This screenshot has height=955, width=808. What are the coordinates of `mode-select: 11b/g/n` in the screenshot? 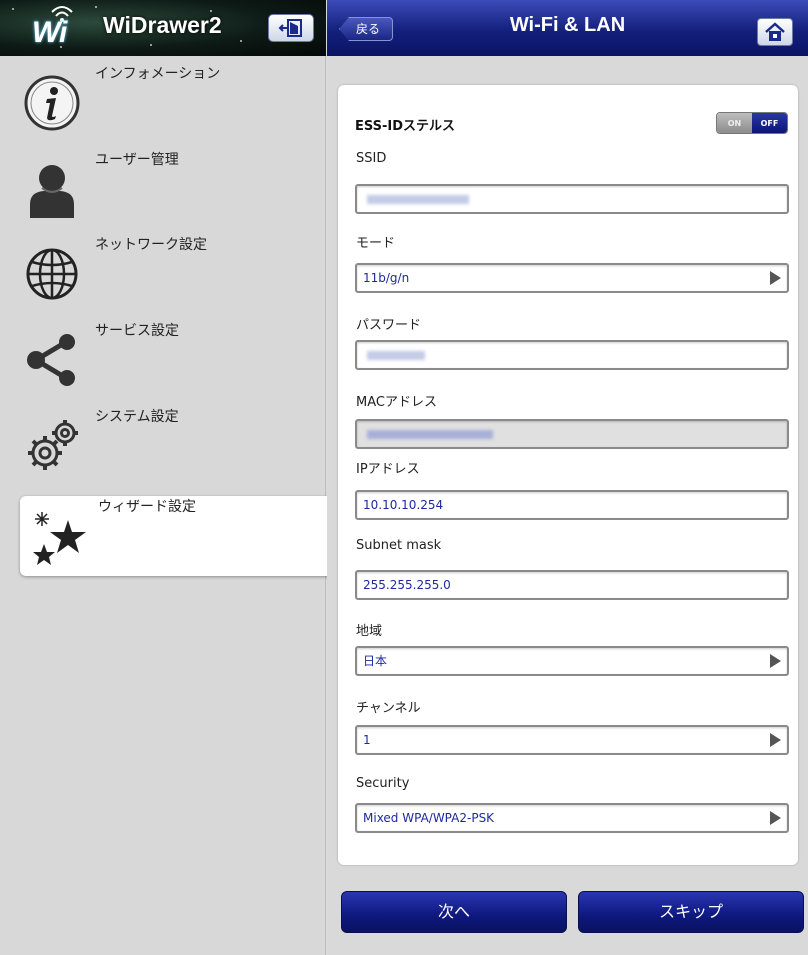 It's located at (572, 278).